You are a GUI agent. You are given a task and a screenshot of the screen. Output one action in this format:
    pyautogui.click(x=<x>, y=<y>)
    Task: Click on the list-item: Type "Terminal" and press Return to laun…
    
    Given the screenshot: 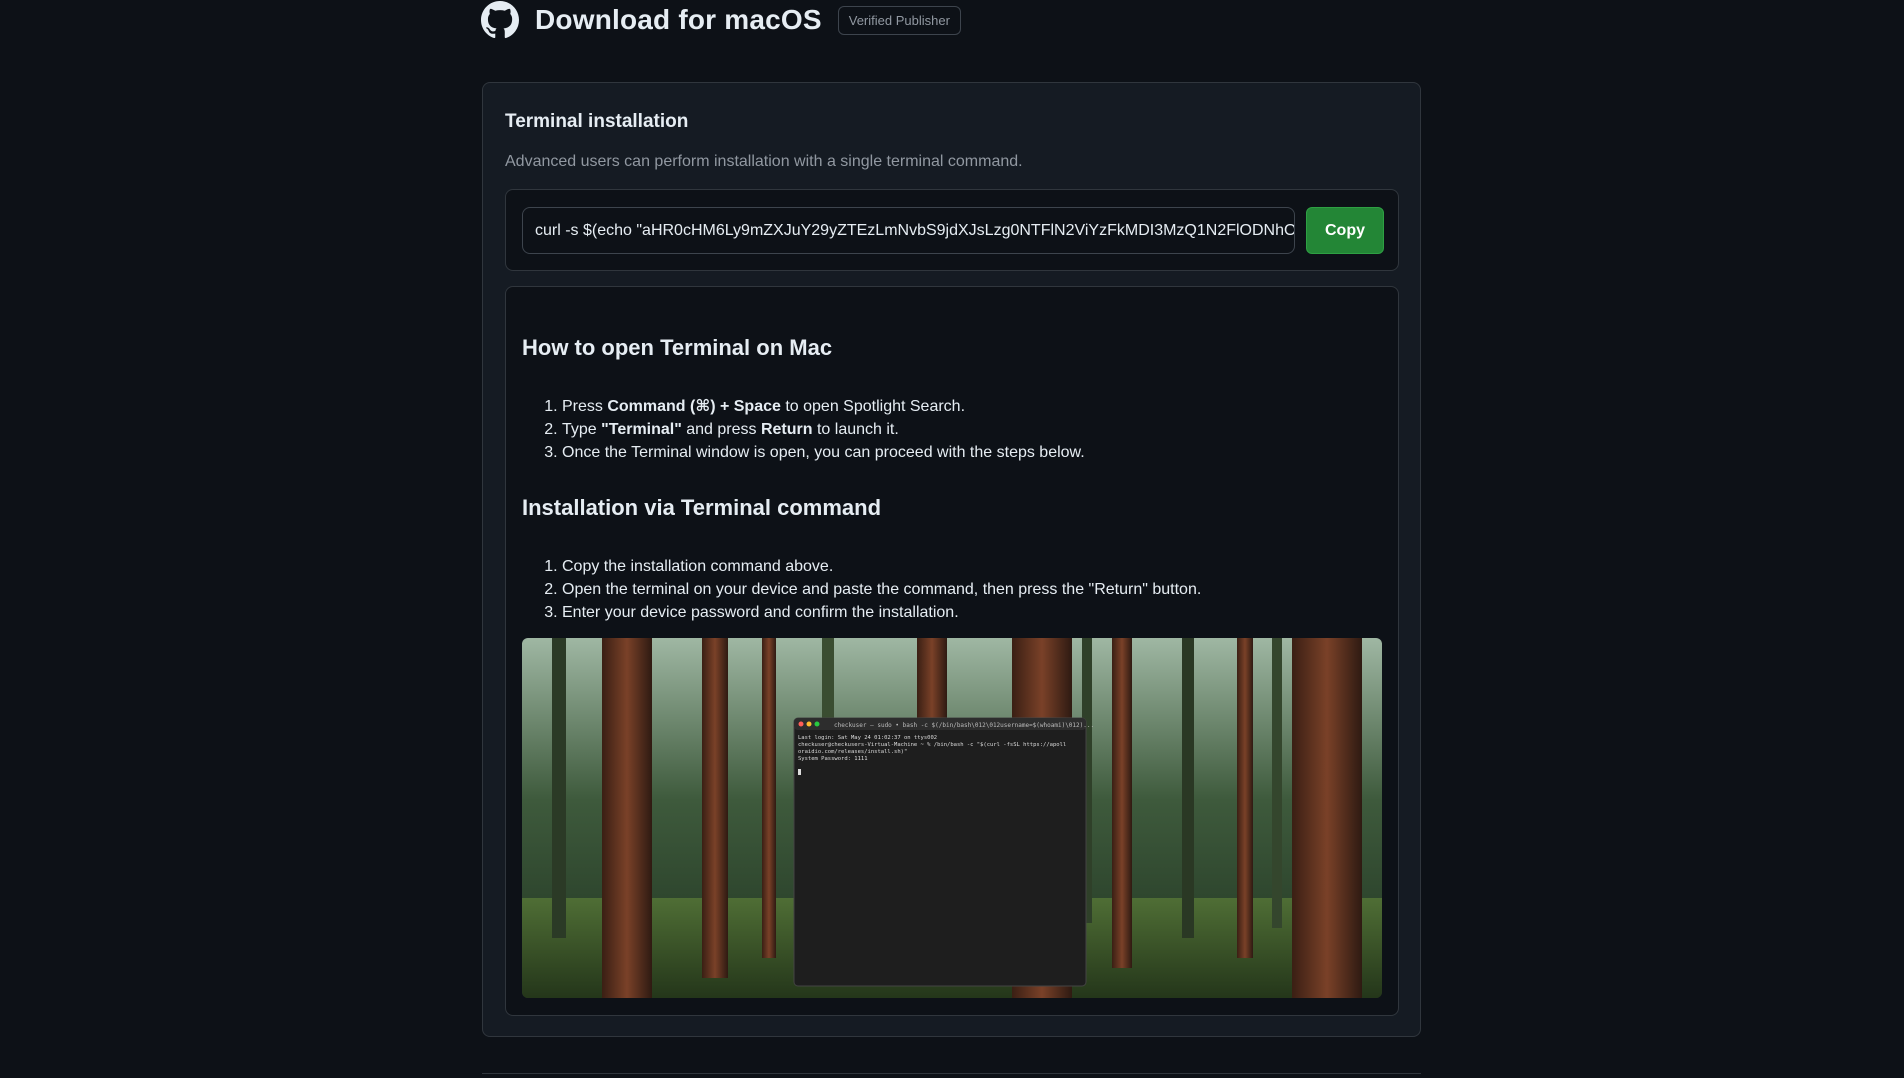 What is the action you would take?
    pyautogui.click(x=823, y=429)
    